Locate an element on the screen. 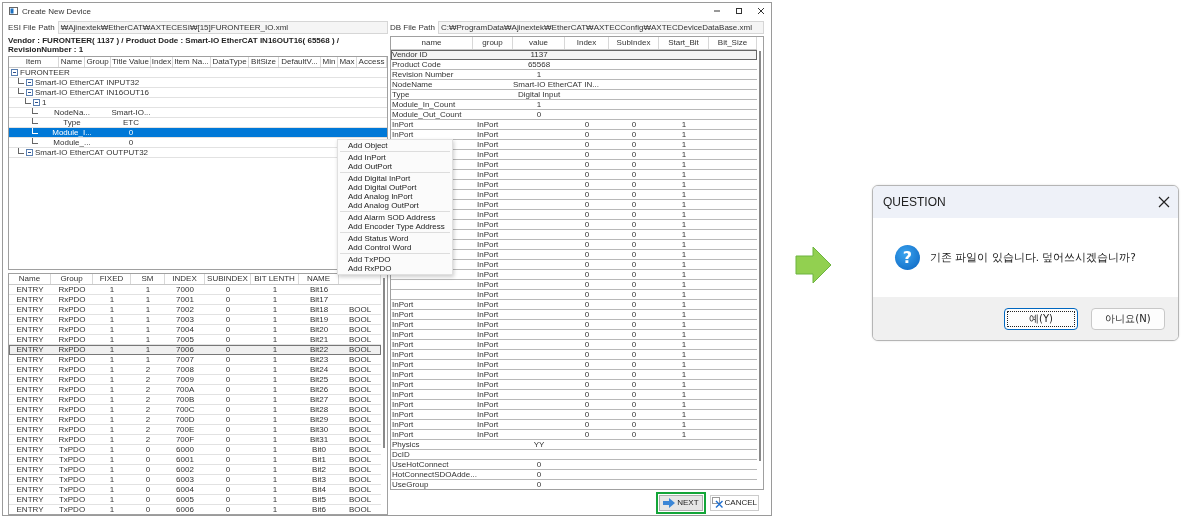  tree-item-label: 1 is located at coordinates (44, 102).